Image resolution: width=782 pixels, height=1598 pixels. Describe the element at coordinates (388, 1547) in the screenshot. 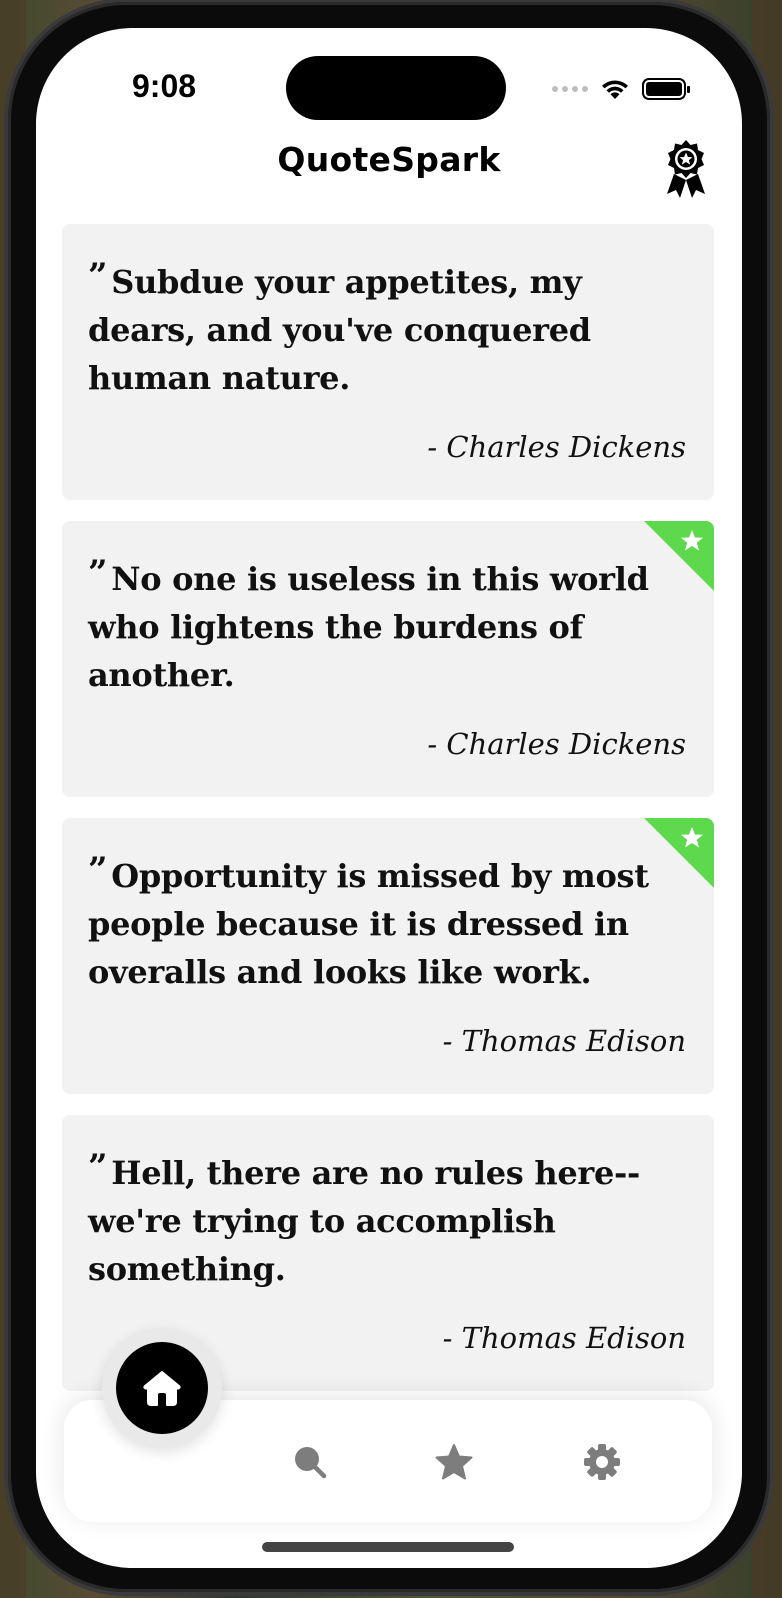

I see `home-indicator` at that location.